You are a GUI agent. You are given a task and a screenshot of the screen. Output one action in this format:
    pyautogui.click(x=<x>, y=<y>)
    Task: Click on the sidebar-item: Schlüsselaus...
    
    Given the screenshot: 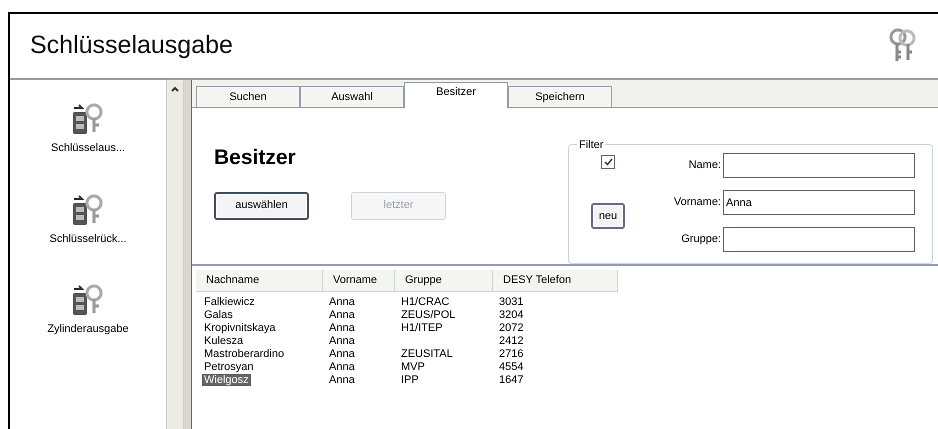 What is the action you would take?
    pyautogui.click(x=88, y=148)
    